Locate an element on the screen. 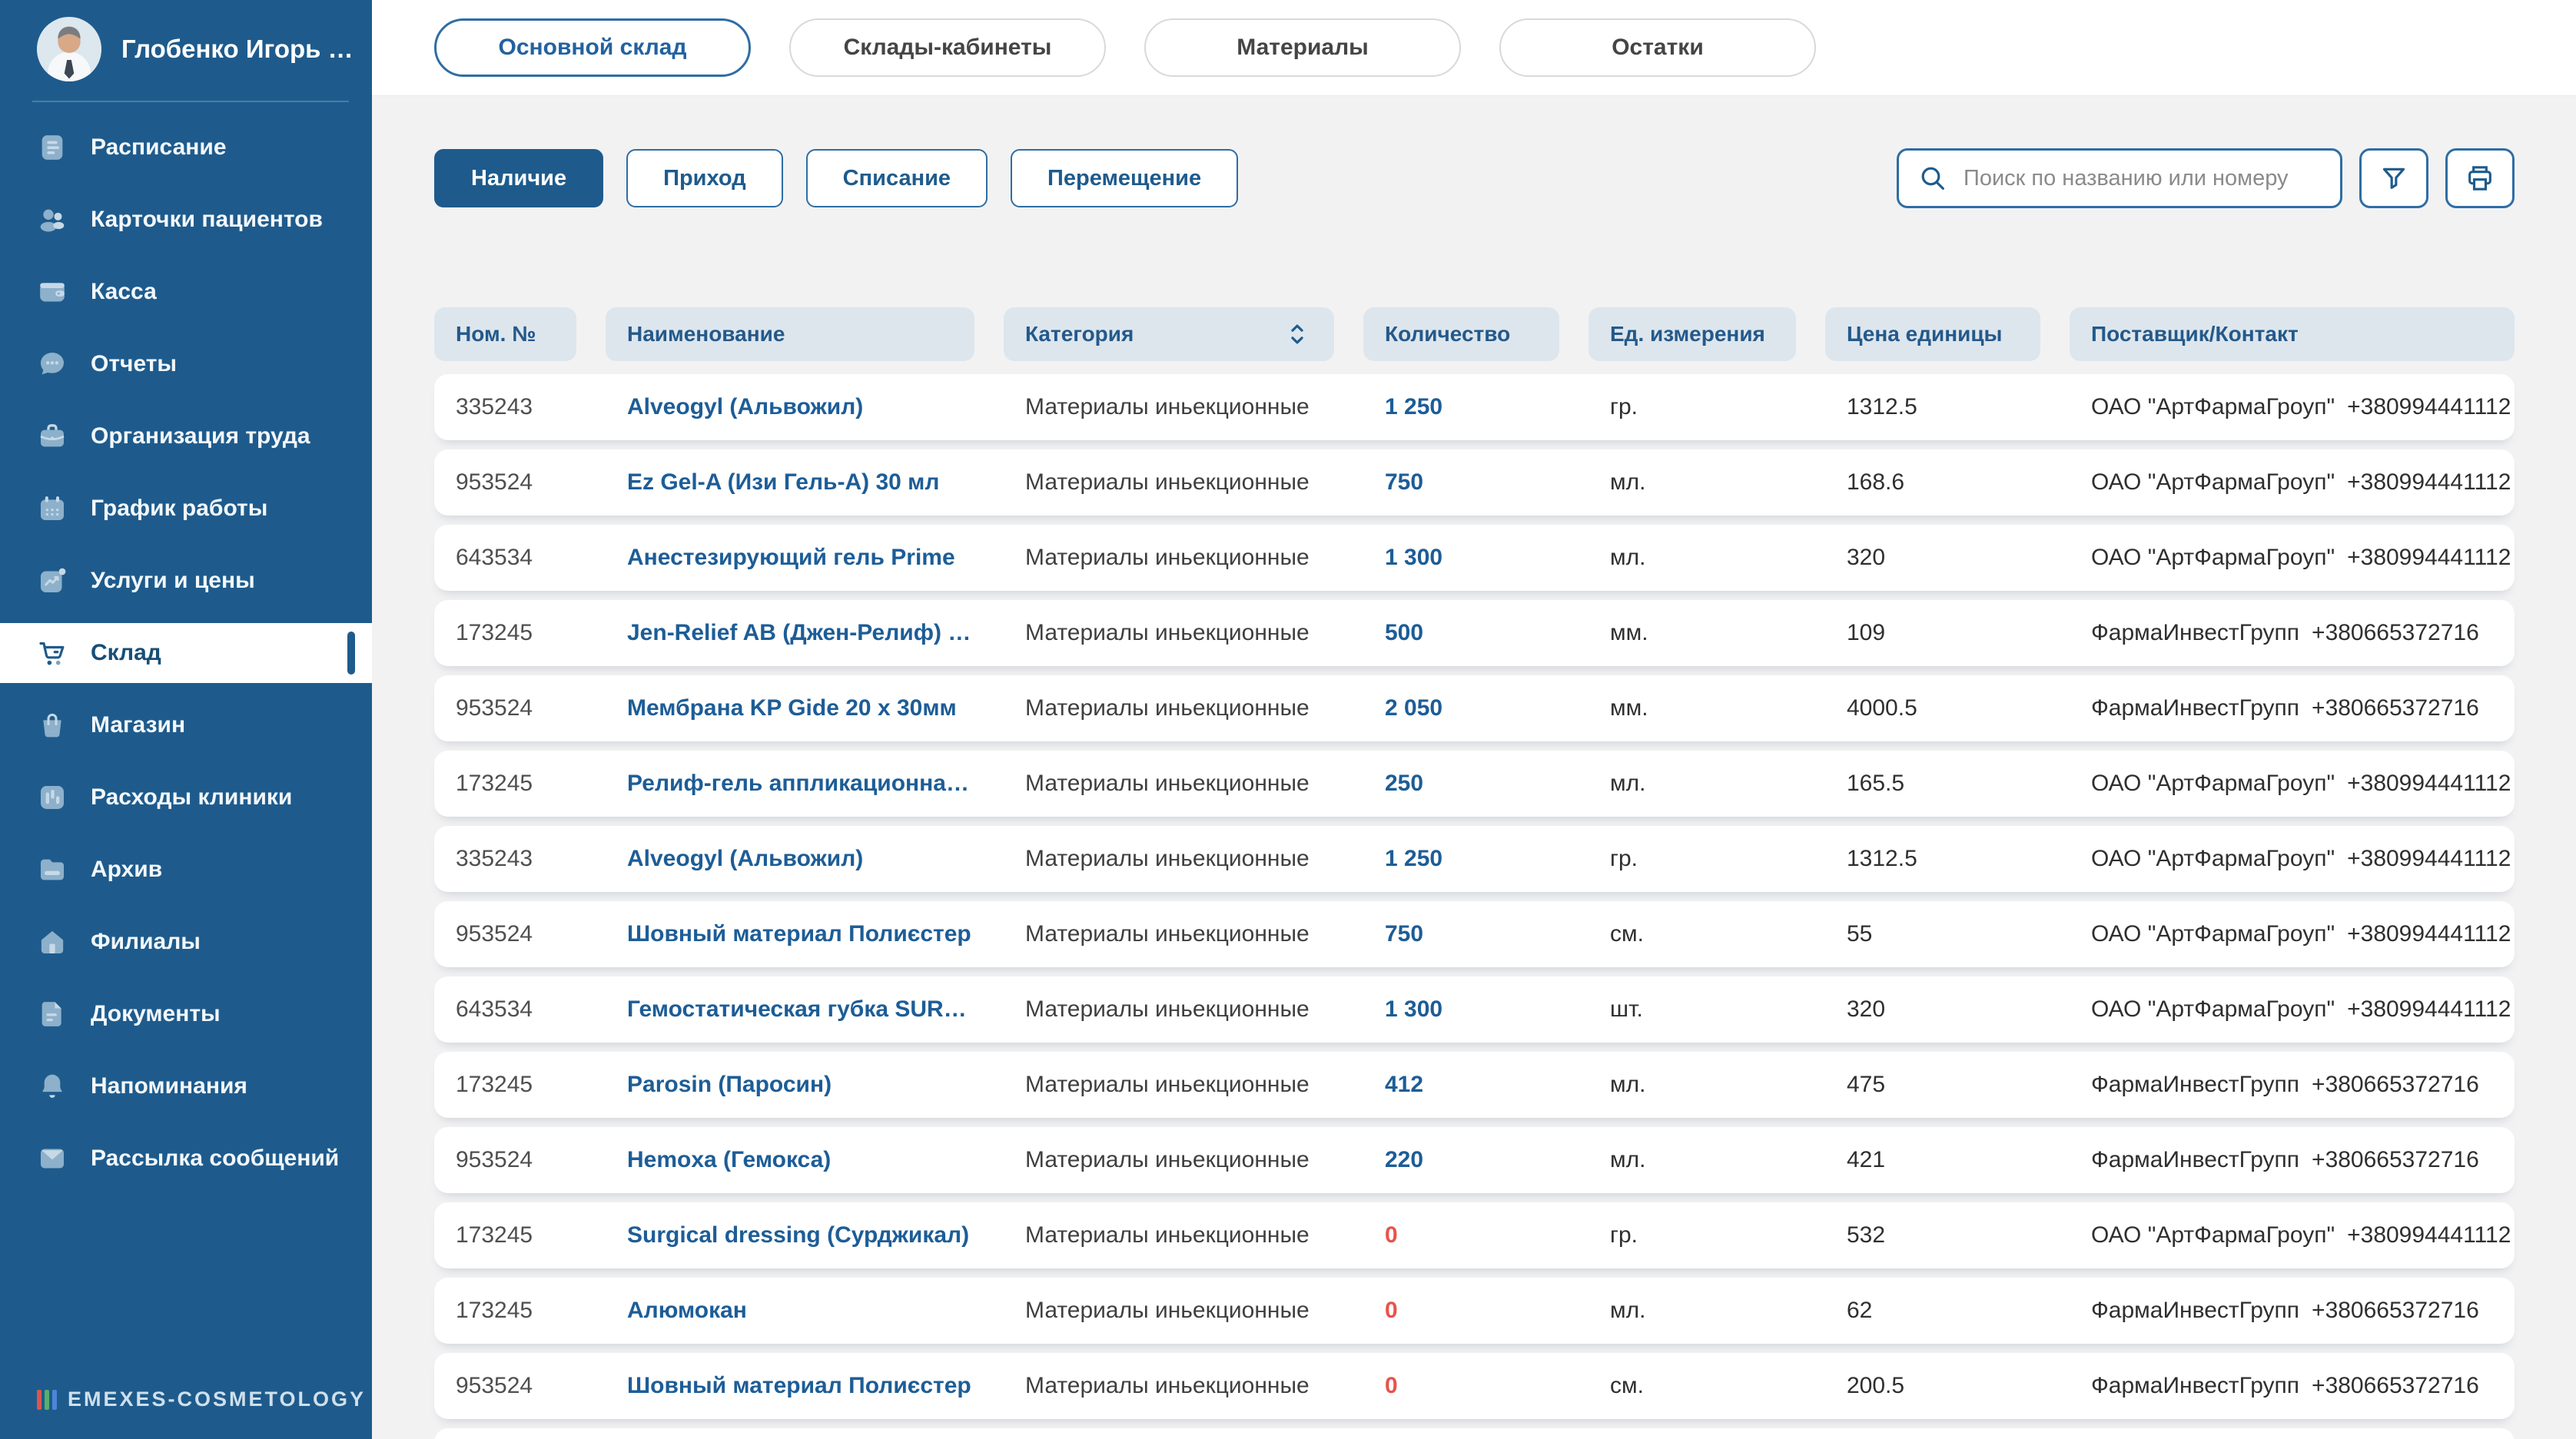 Image resolution: width=2576 pixels, height=1439 pixels. row-price: 320 is located at coordinates (1866, 557).